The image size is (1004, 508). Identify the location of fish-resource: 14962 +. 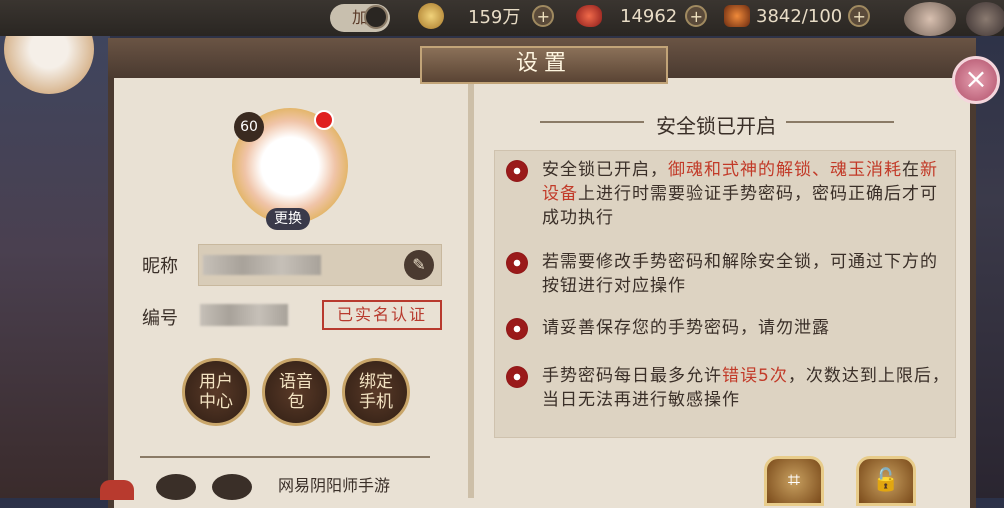
(642, 16).